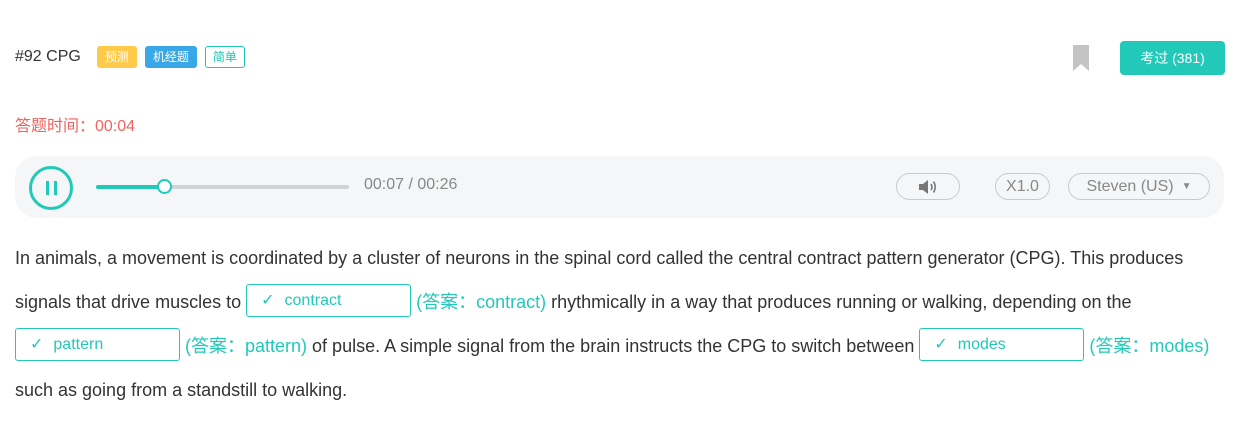 This screenshot has width=1244, height=437. Describe the element at coordinates (1149, 346) in the screenshot. I see `correct-answer-3: (答案：modes)` at that location.